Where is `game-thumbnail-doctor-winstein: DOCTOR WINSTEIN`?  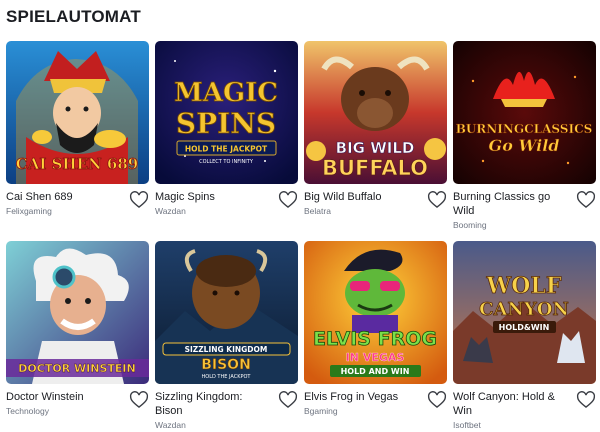 game-thumbnail-doctor-winstein: DOCTOR WINSTEIN is located at coordinates (77, 312).